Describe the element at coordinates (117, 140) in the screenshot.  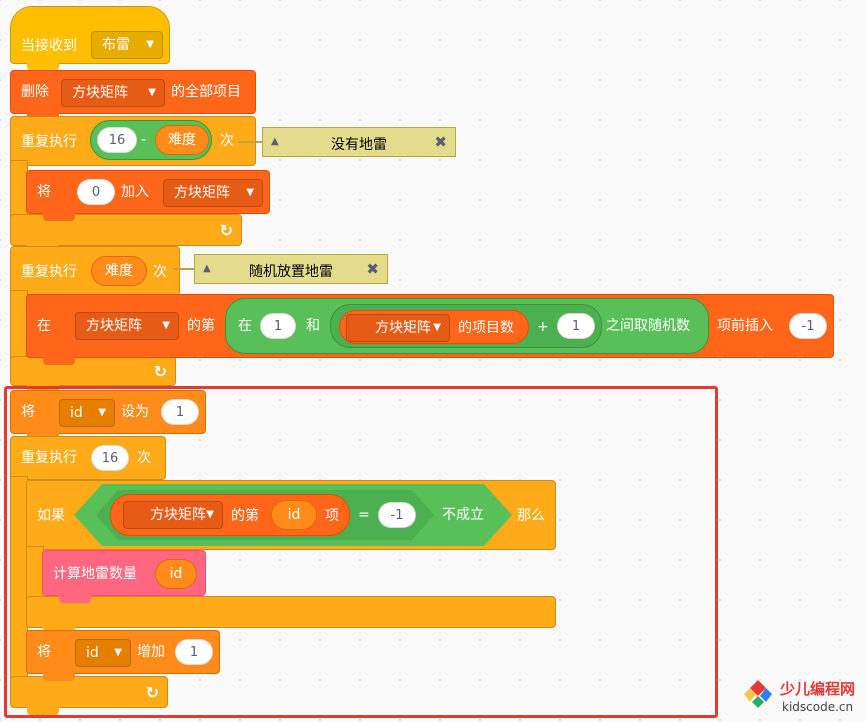
I see `repeat-number-input: 16` at that location.